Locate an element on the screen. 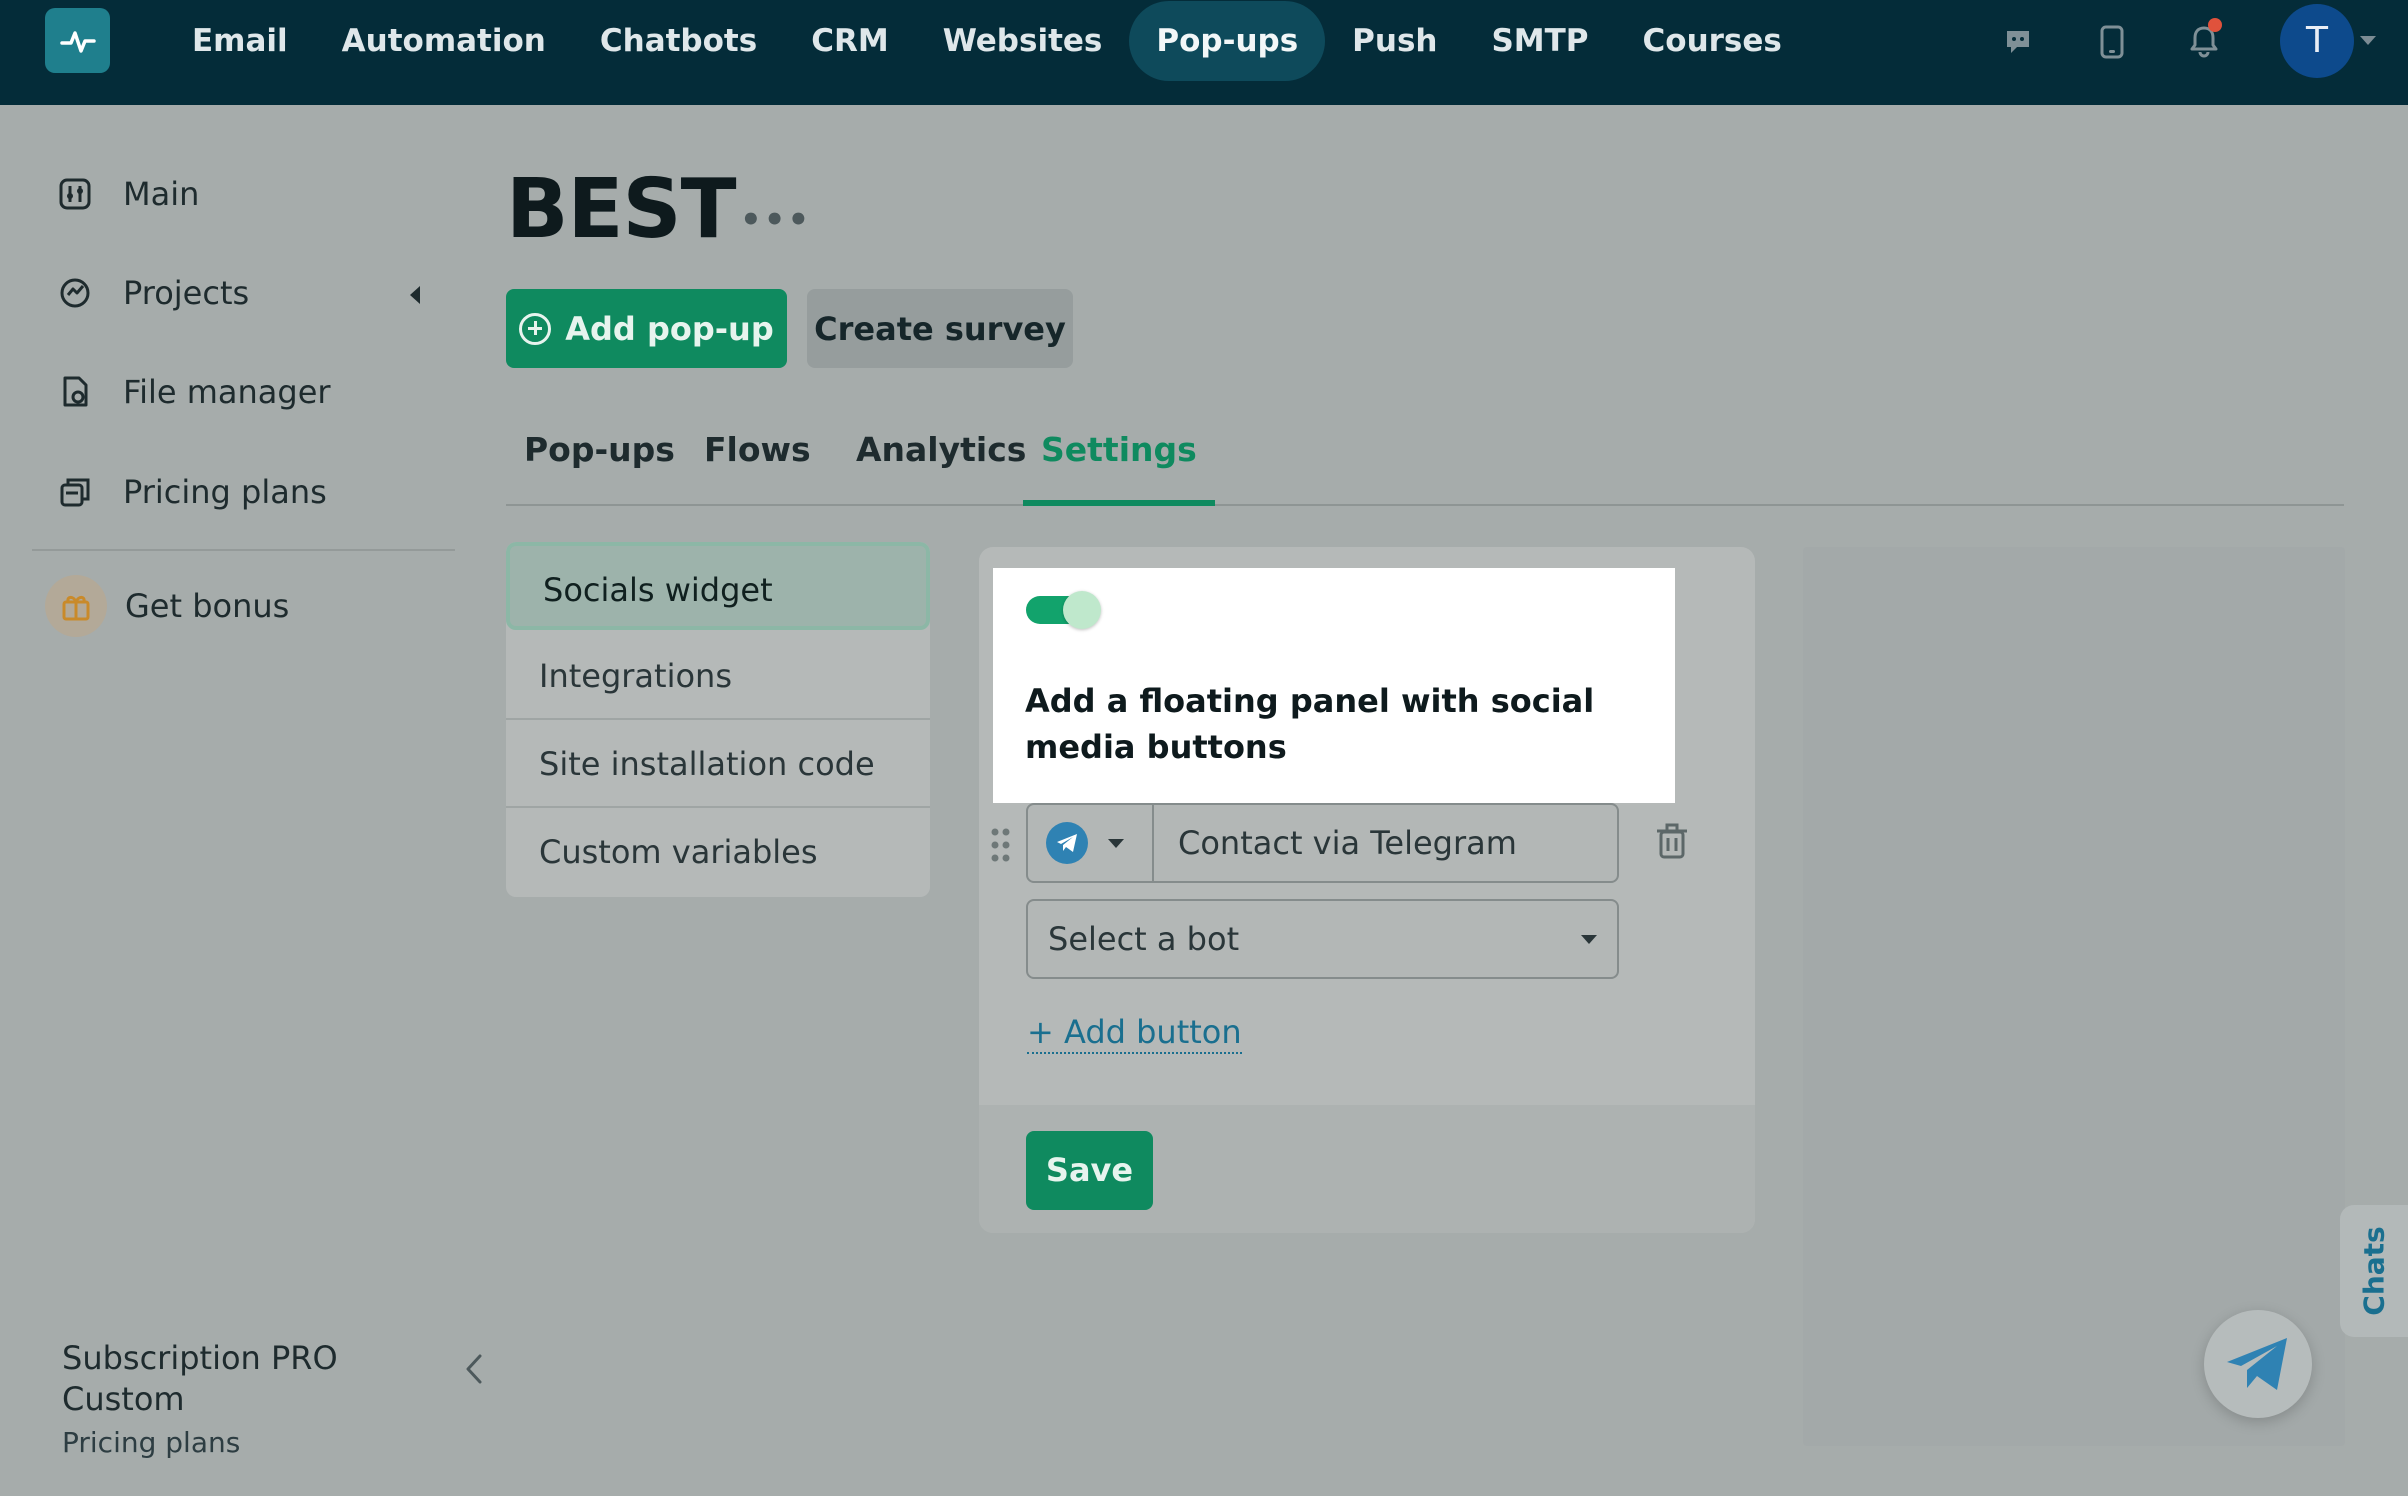  nav-automation: Automation is located at coordinates (444, 41).